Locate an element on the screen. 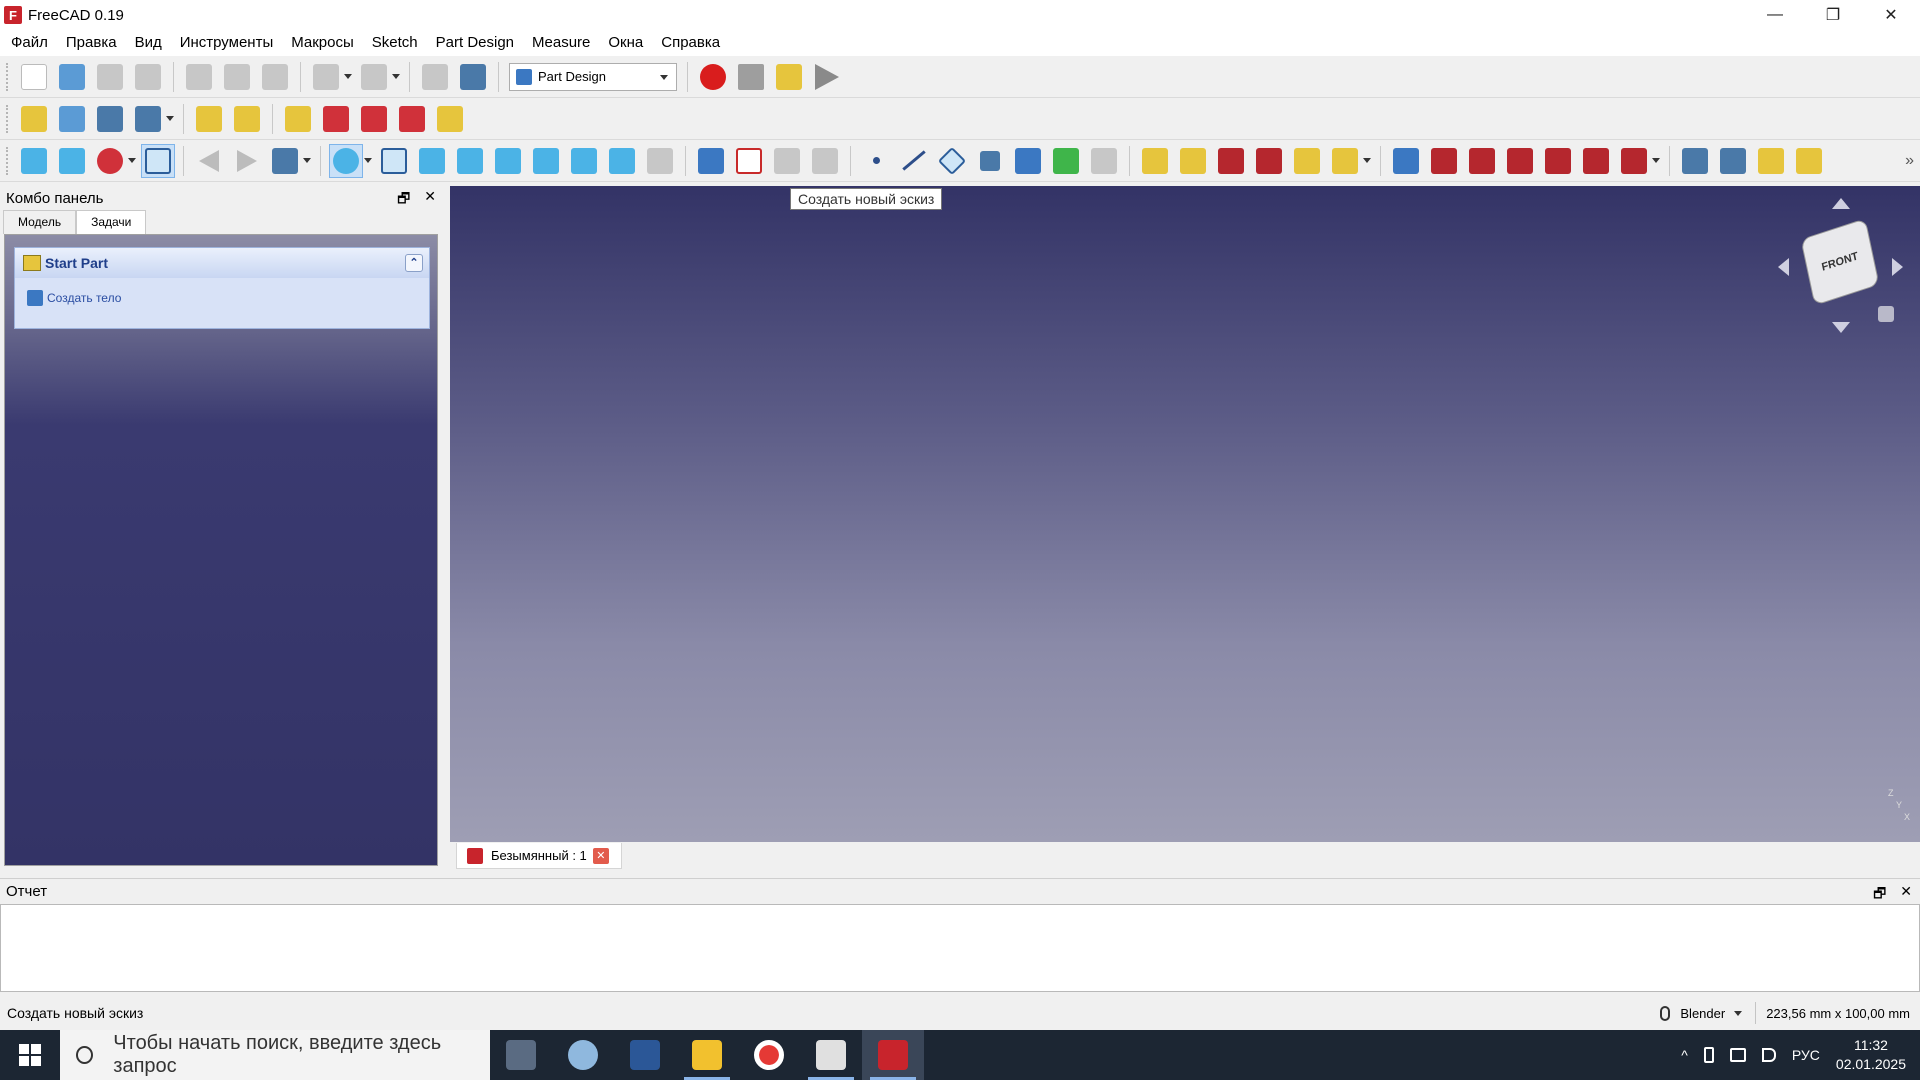  select-instances-2-button is located at coordinates (247, 119).